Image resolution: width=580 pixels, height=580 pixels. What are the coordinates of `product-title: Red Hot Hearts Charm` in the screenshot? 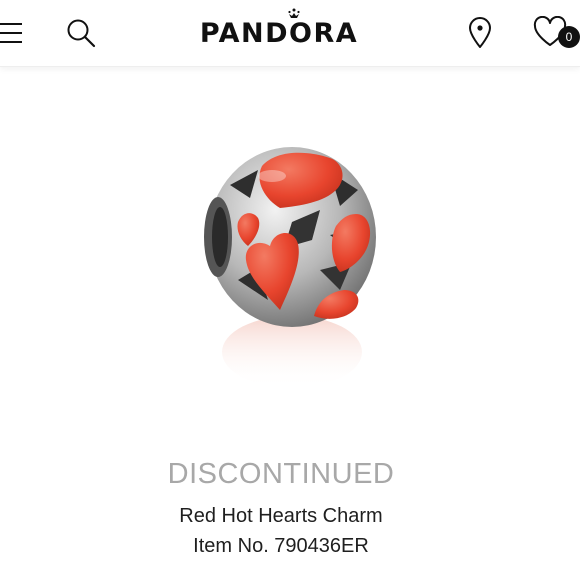 It's located at (281, 516).